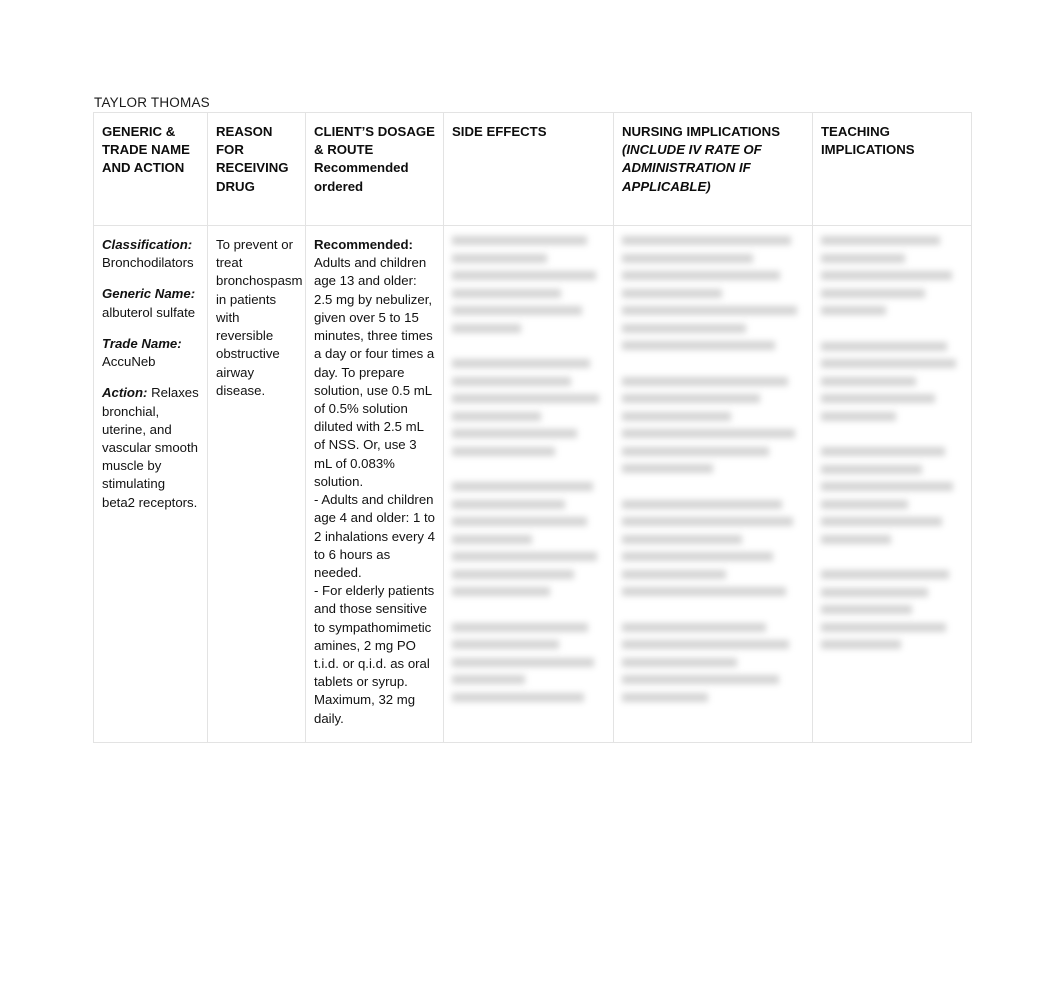 This screenshot has height=1001, width=1062. What do you see at coordinates (855, 131) in the screenshot?
I see `header-line-1: TEACHING` at bounding box center [855, 131].